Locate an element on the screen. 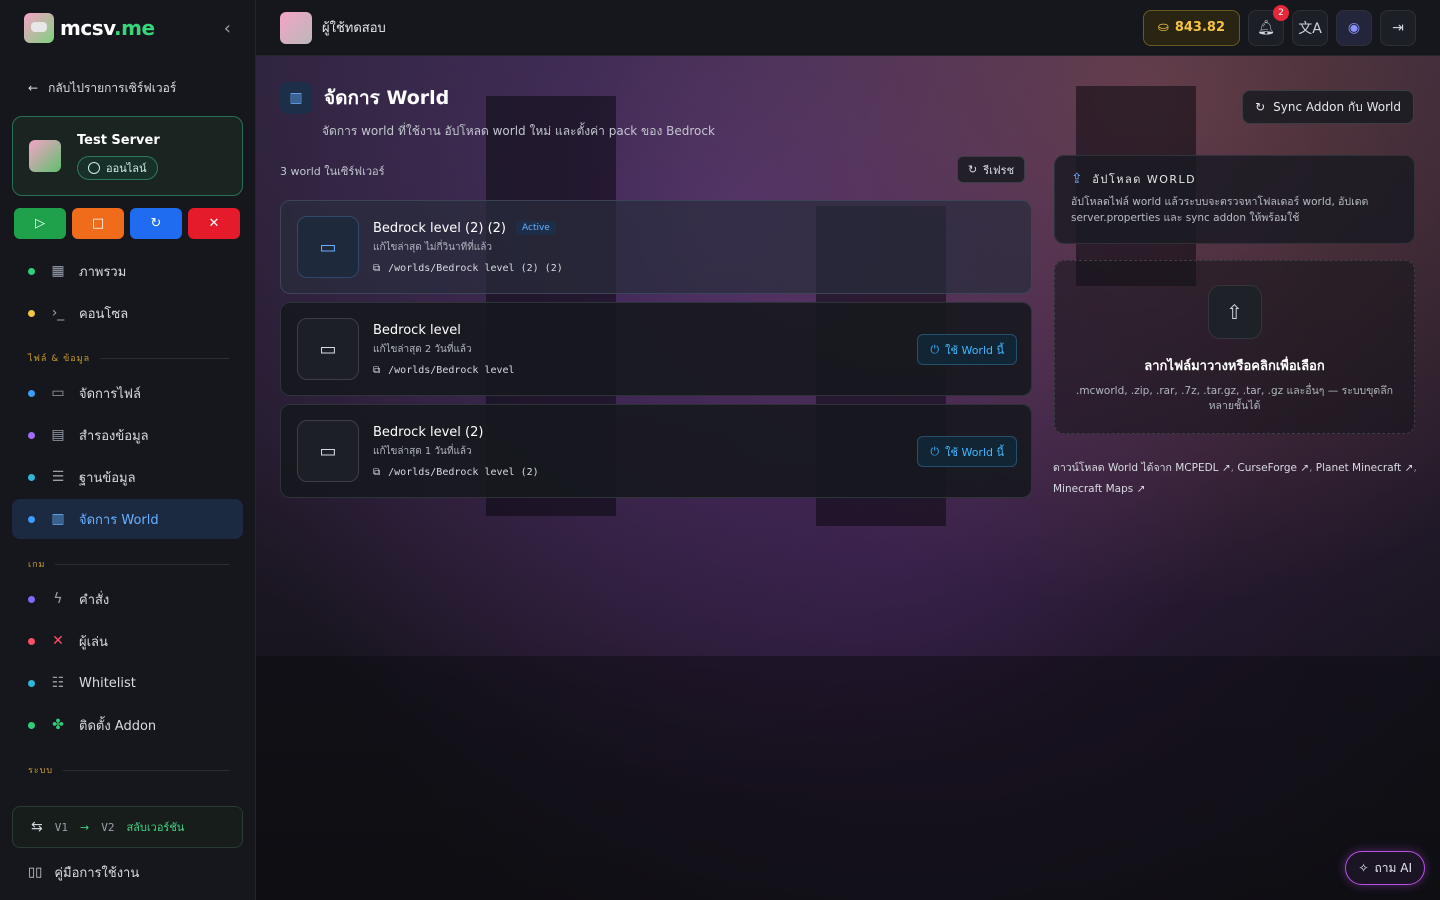 Image resolution: width=1440 pixels, height=900 pixels. guide-label: คู่มือการใช้งาน is located at coordinates (97, 873).